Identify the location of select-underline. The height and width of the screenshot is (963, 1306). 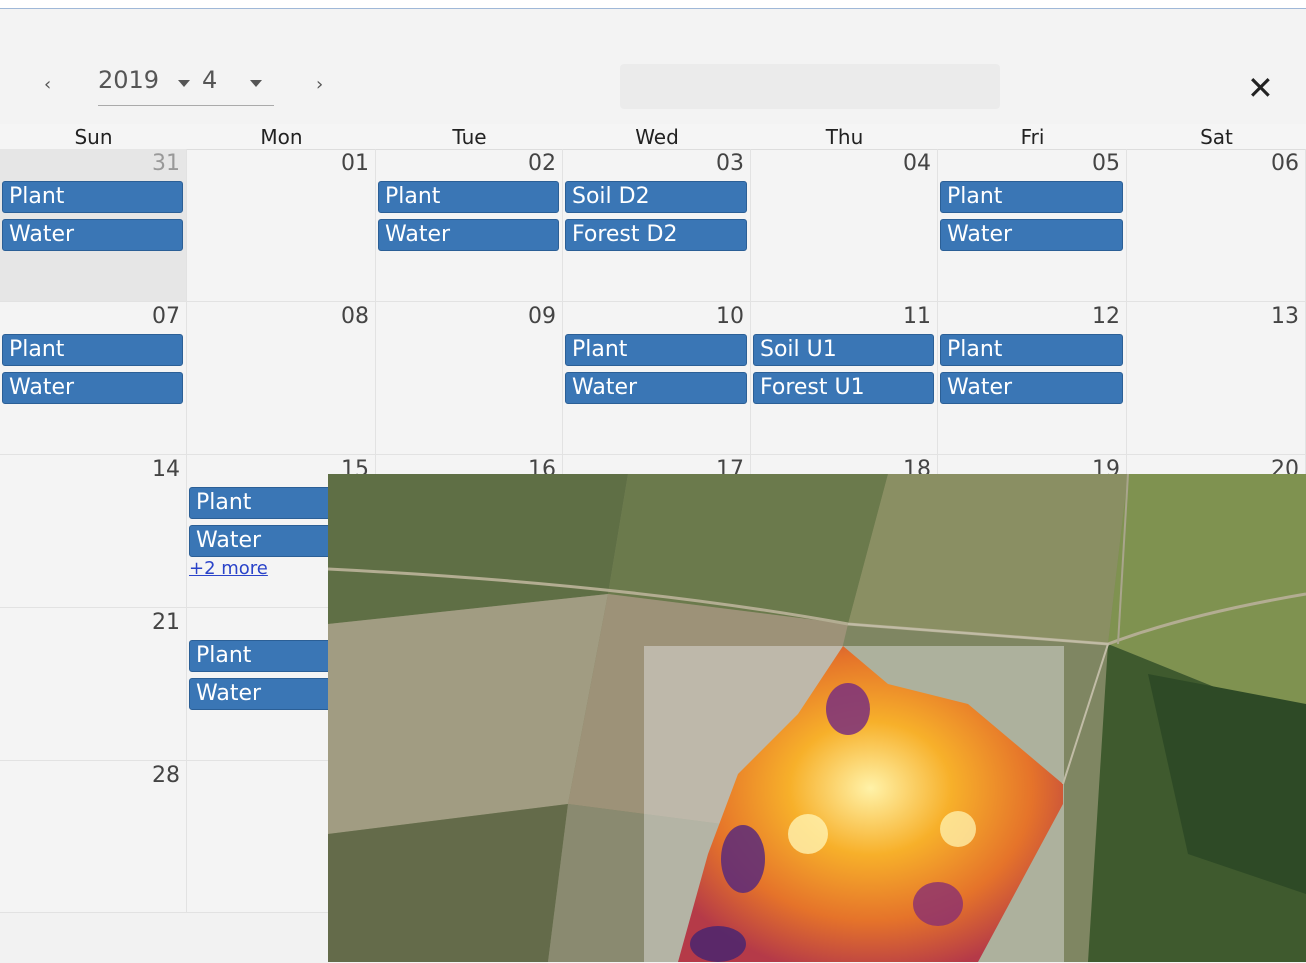
(186, 105).